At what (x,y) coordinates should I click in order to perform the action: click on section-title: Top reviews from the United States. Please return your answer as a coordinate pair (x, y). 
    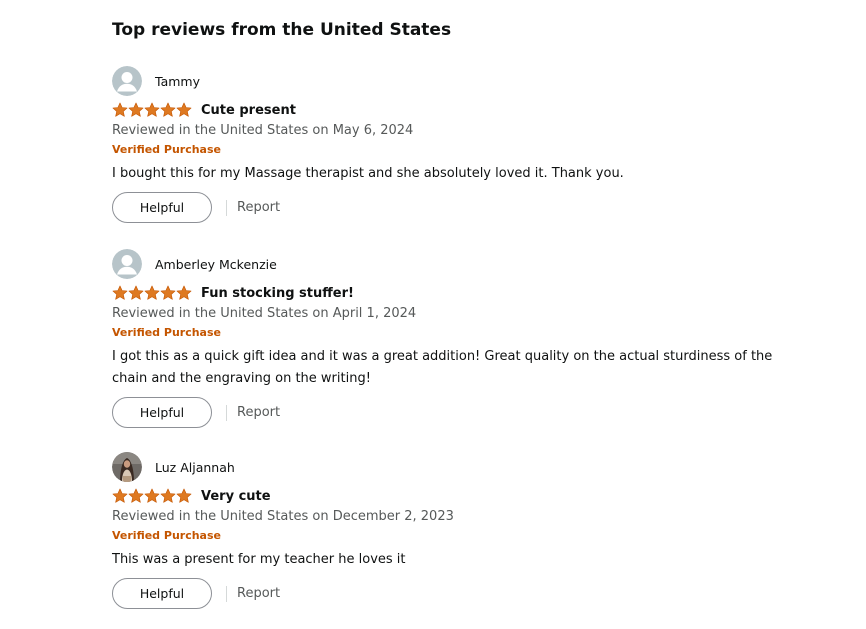
    Looking at the image, I should click on (282, 30).